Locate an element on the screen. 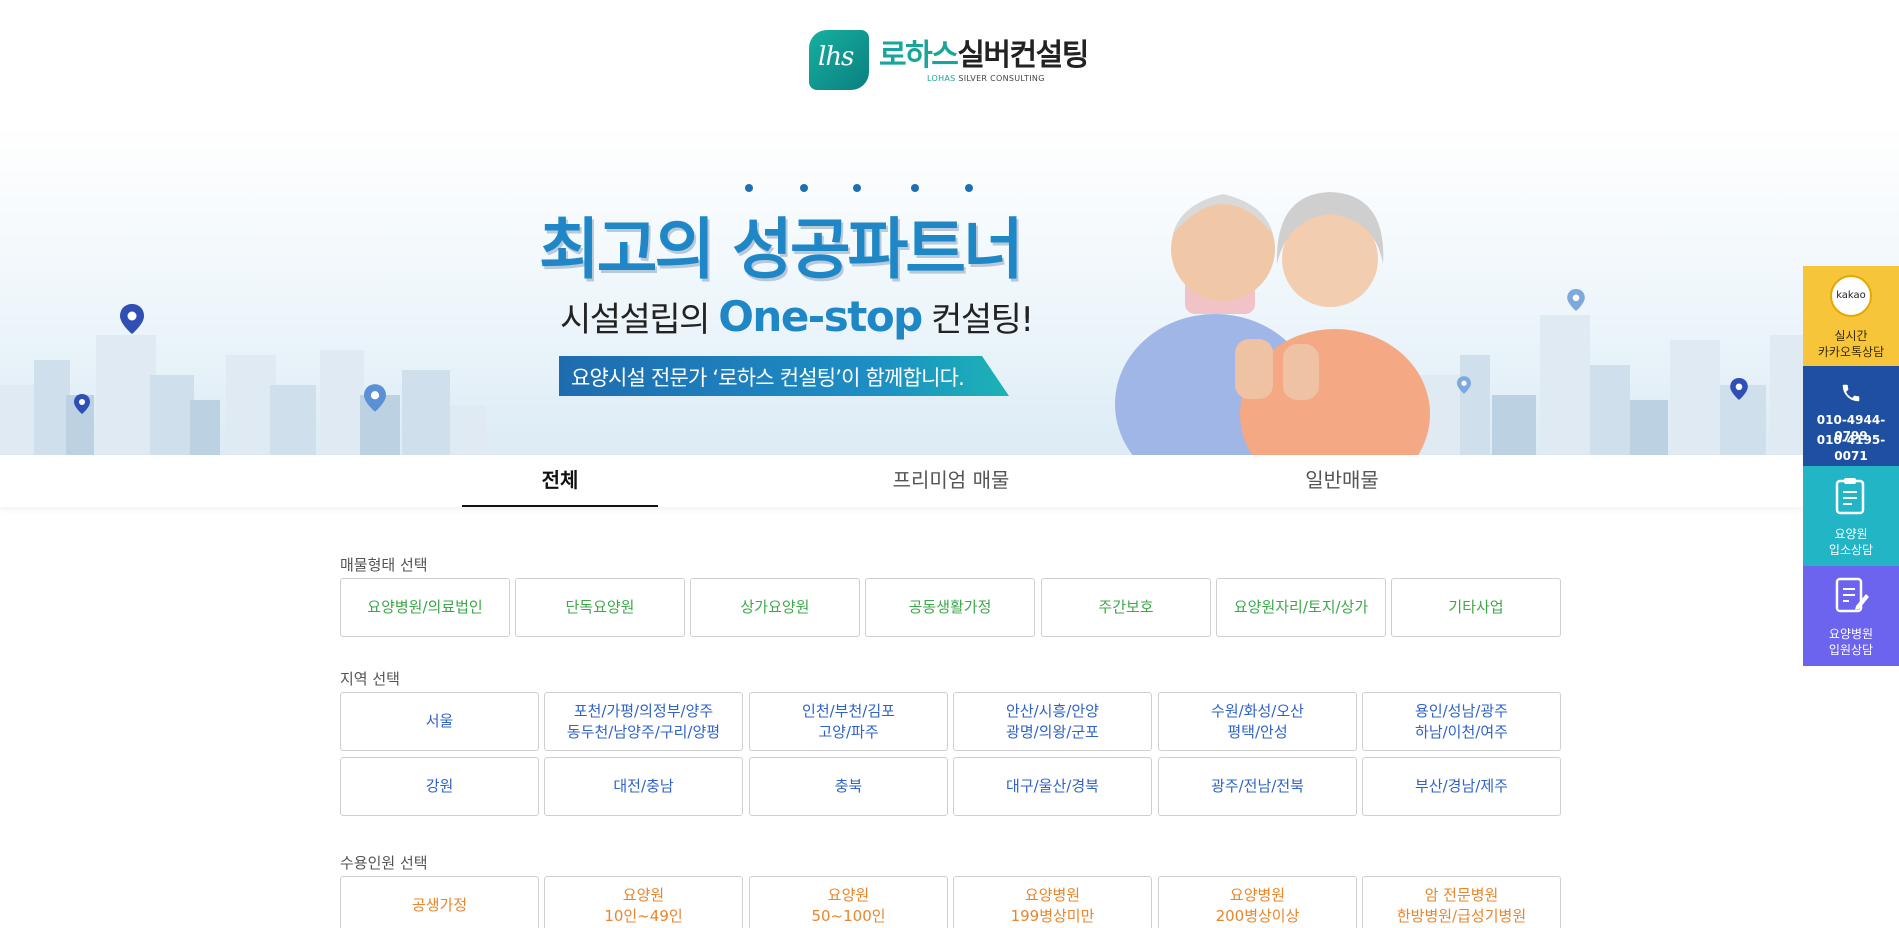 The width and height of the screenshot is (1899, 928). logo-subtitle: LOHAS SILVER CONSULTING is located at coordinates (1007, 78).